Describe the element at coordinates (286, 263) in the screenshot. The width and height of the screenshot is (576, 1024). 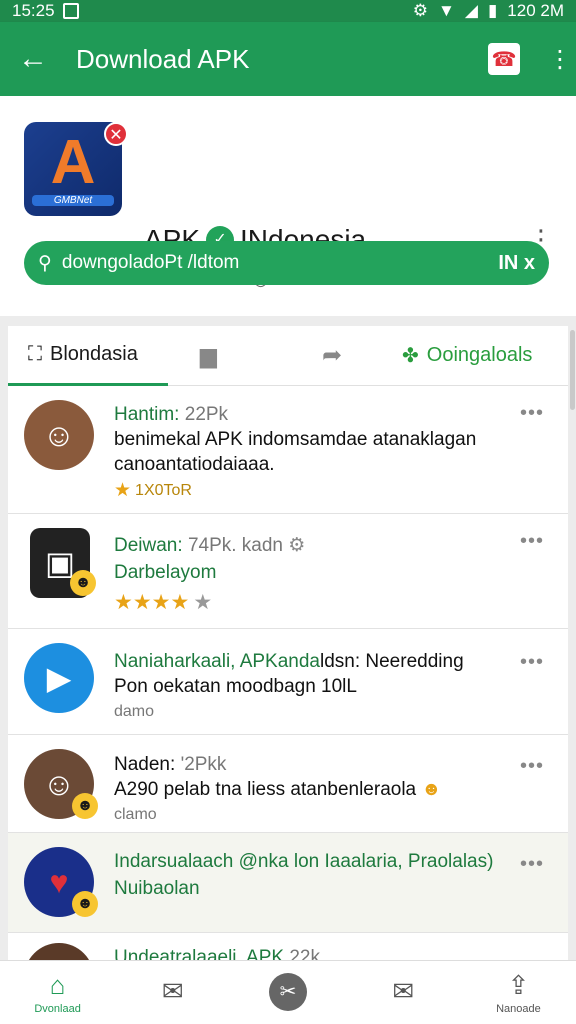
I see `download-search-bar: ⚲ downgoladoPt /ldtom IN x` at that location.